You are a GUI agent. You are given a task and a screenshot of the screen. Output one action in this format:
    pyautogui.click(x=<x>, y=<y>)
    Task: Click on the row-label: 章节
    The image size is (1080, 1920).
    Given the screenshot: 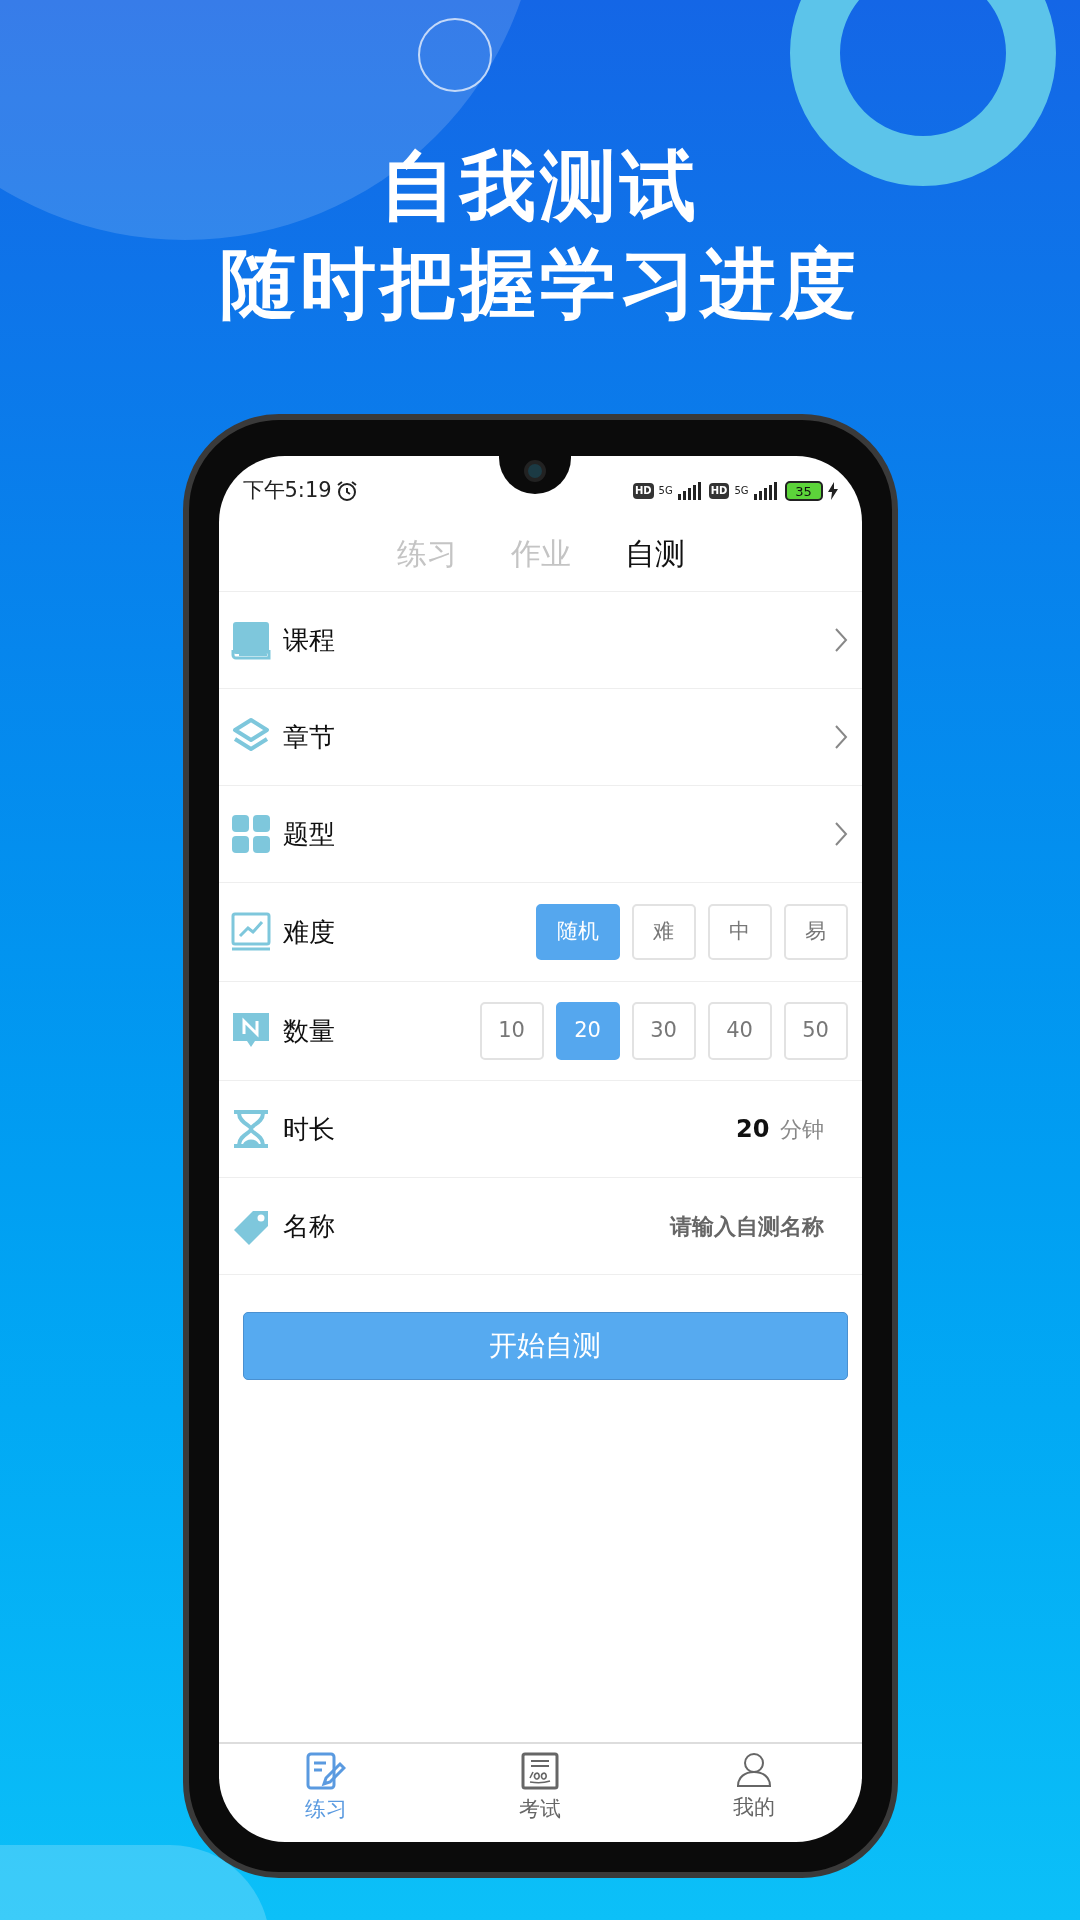 What is the action you would take?
    pyautogui.click(x=308, y=737)
    